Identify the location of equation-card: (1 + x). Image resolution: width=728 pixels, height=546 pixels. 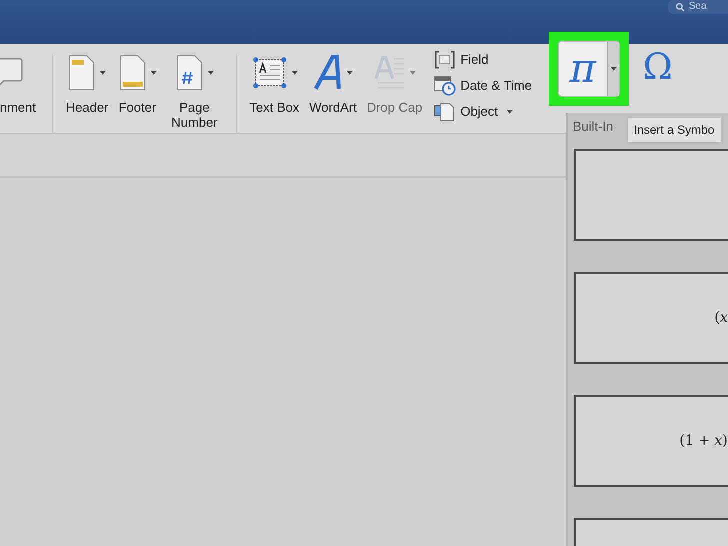
(651, 441).